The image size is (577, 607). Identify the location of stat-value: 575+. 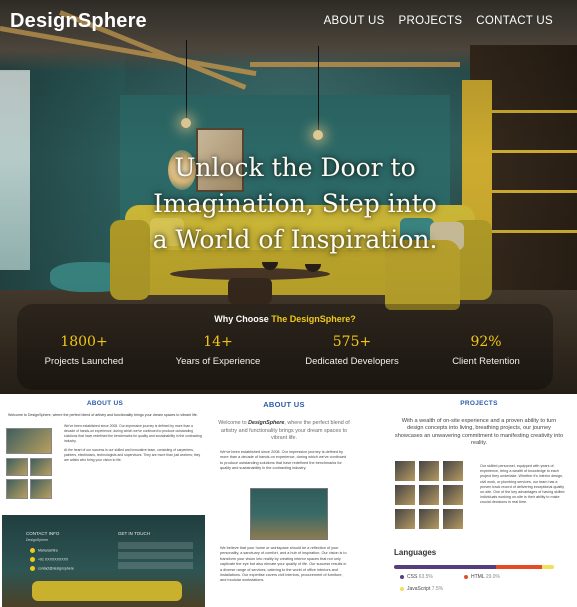
(352, 342).